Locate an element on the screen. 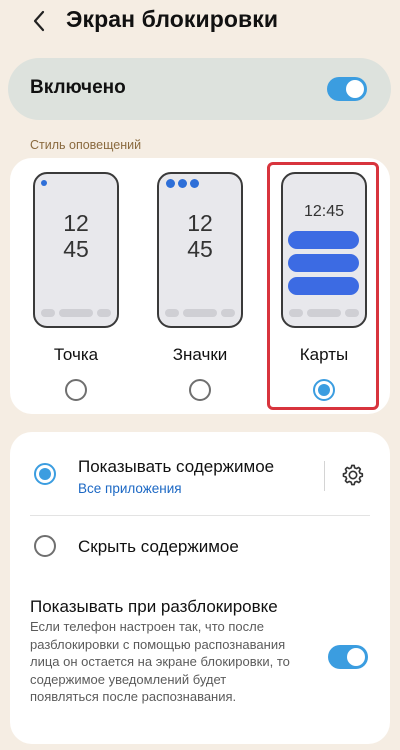 This screenshot has width=400, height=750. master-toggle is located at coordinates (347, 89).